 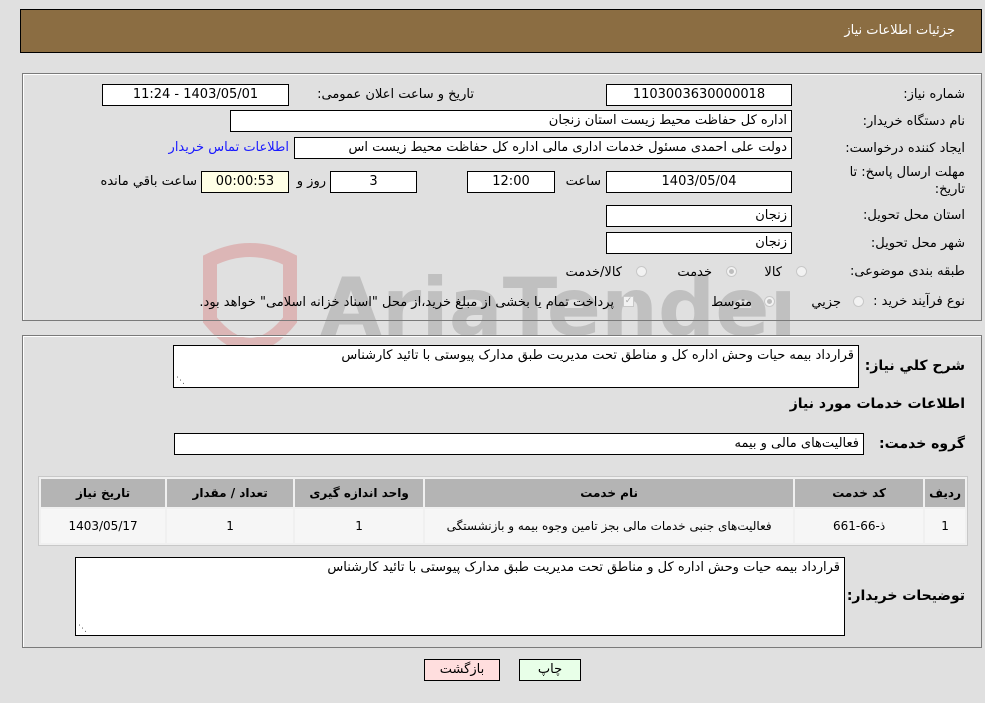 I want to click on category-option-service: خدمت, so click(x=694, y=272).